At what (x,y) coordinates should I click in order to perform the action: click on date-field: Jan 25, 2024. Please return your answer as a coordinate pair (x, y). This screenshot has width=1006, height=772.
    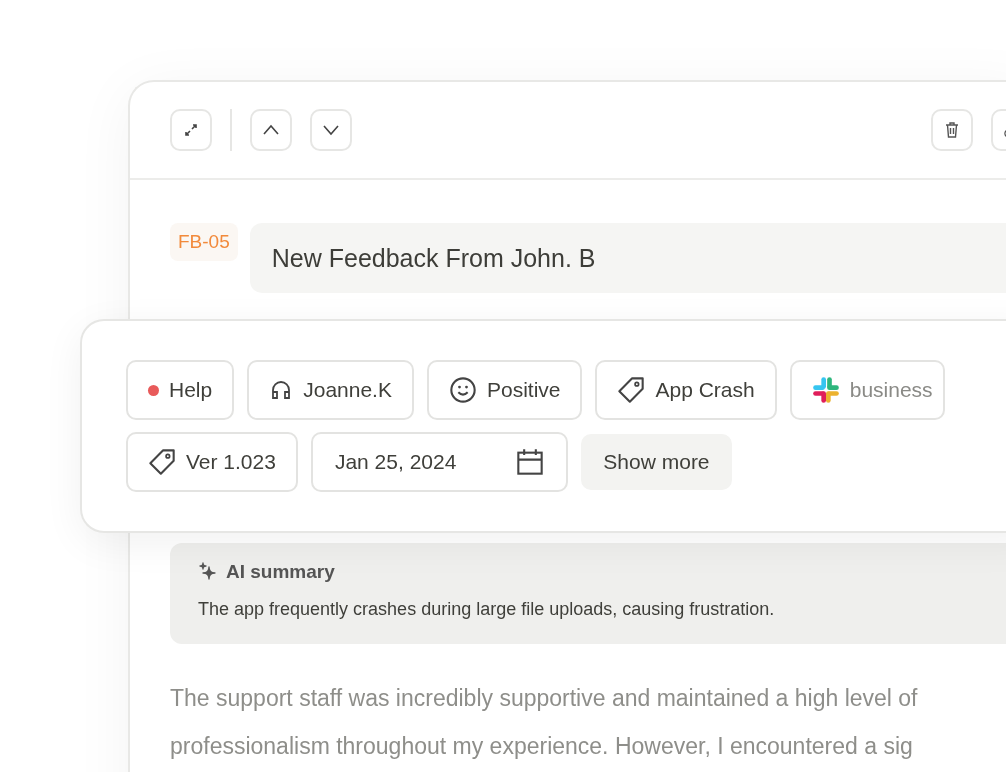
    Looking at the image, I should click on (439, 462).